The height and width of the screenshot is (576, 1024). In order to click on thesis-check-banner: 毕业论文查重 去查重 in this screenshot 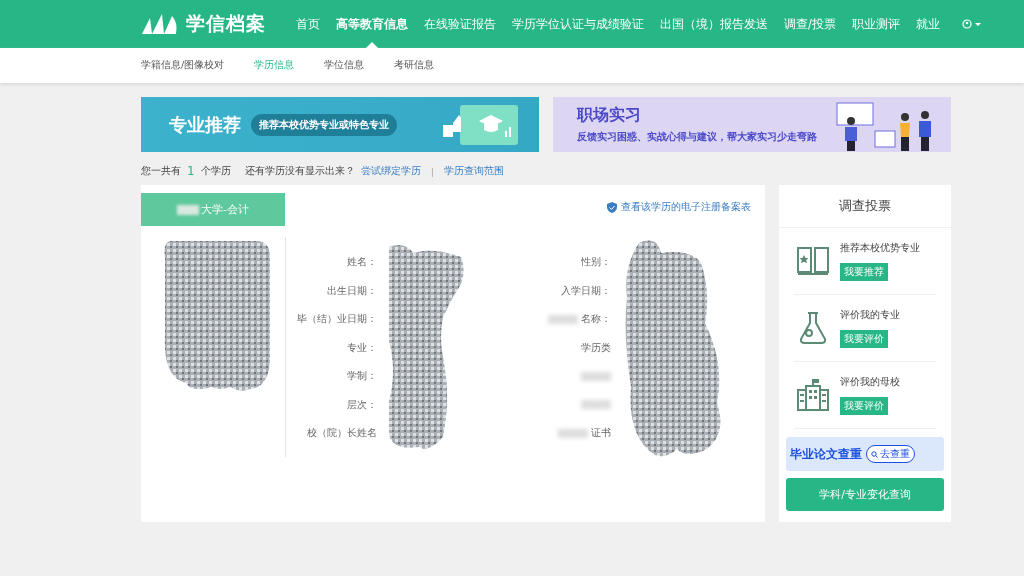, I will do `click(865, 454)`.